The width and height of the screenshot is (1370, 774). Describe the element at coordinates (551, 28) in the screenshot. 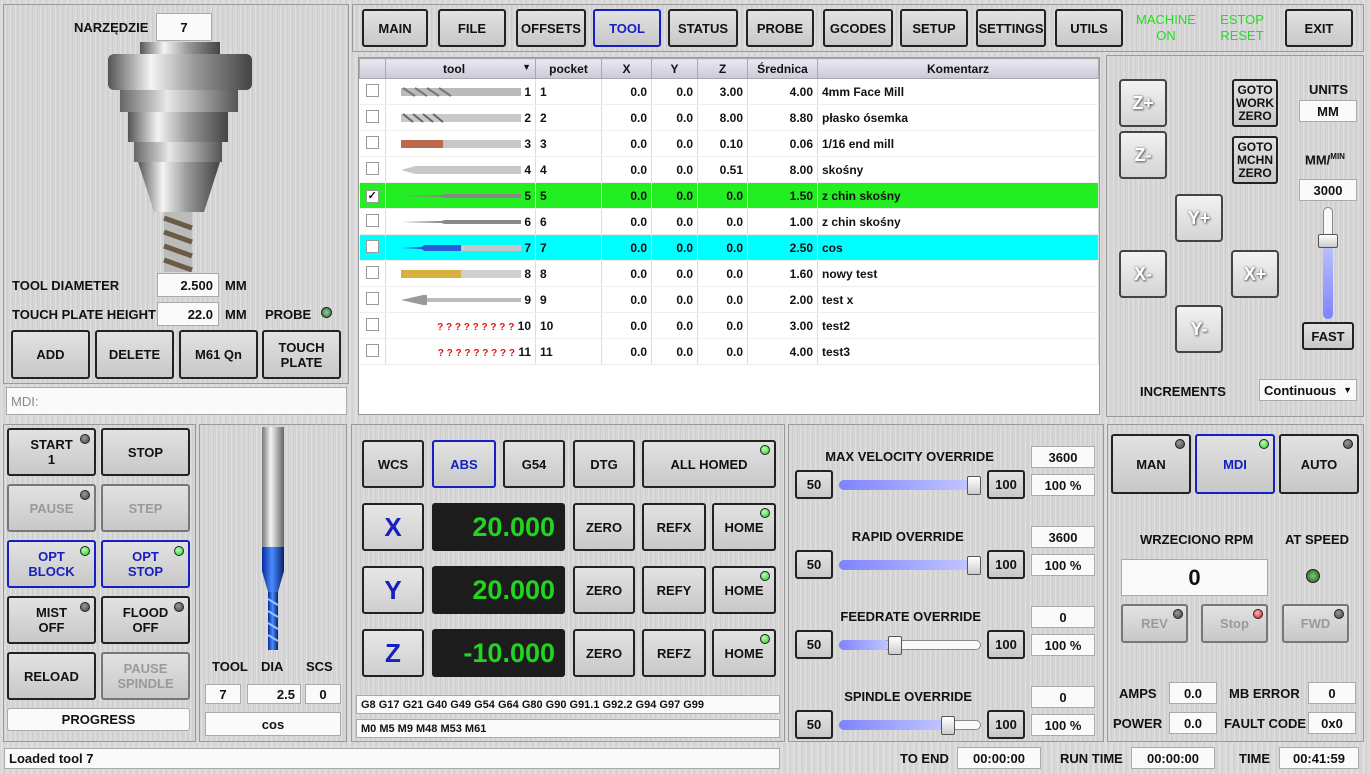

I see `tab-offsets: OFFSETS` at that location.